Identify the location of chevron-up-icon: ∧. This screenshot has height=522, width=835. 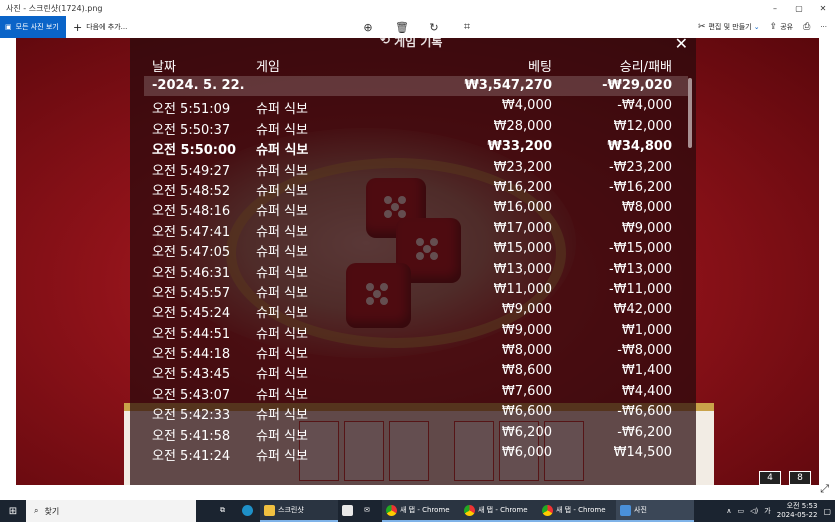
(728, 511).